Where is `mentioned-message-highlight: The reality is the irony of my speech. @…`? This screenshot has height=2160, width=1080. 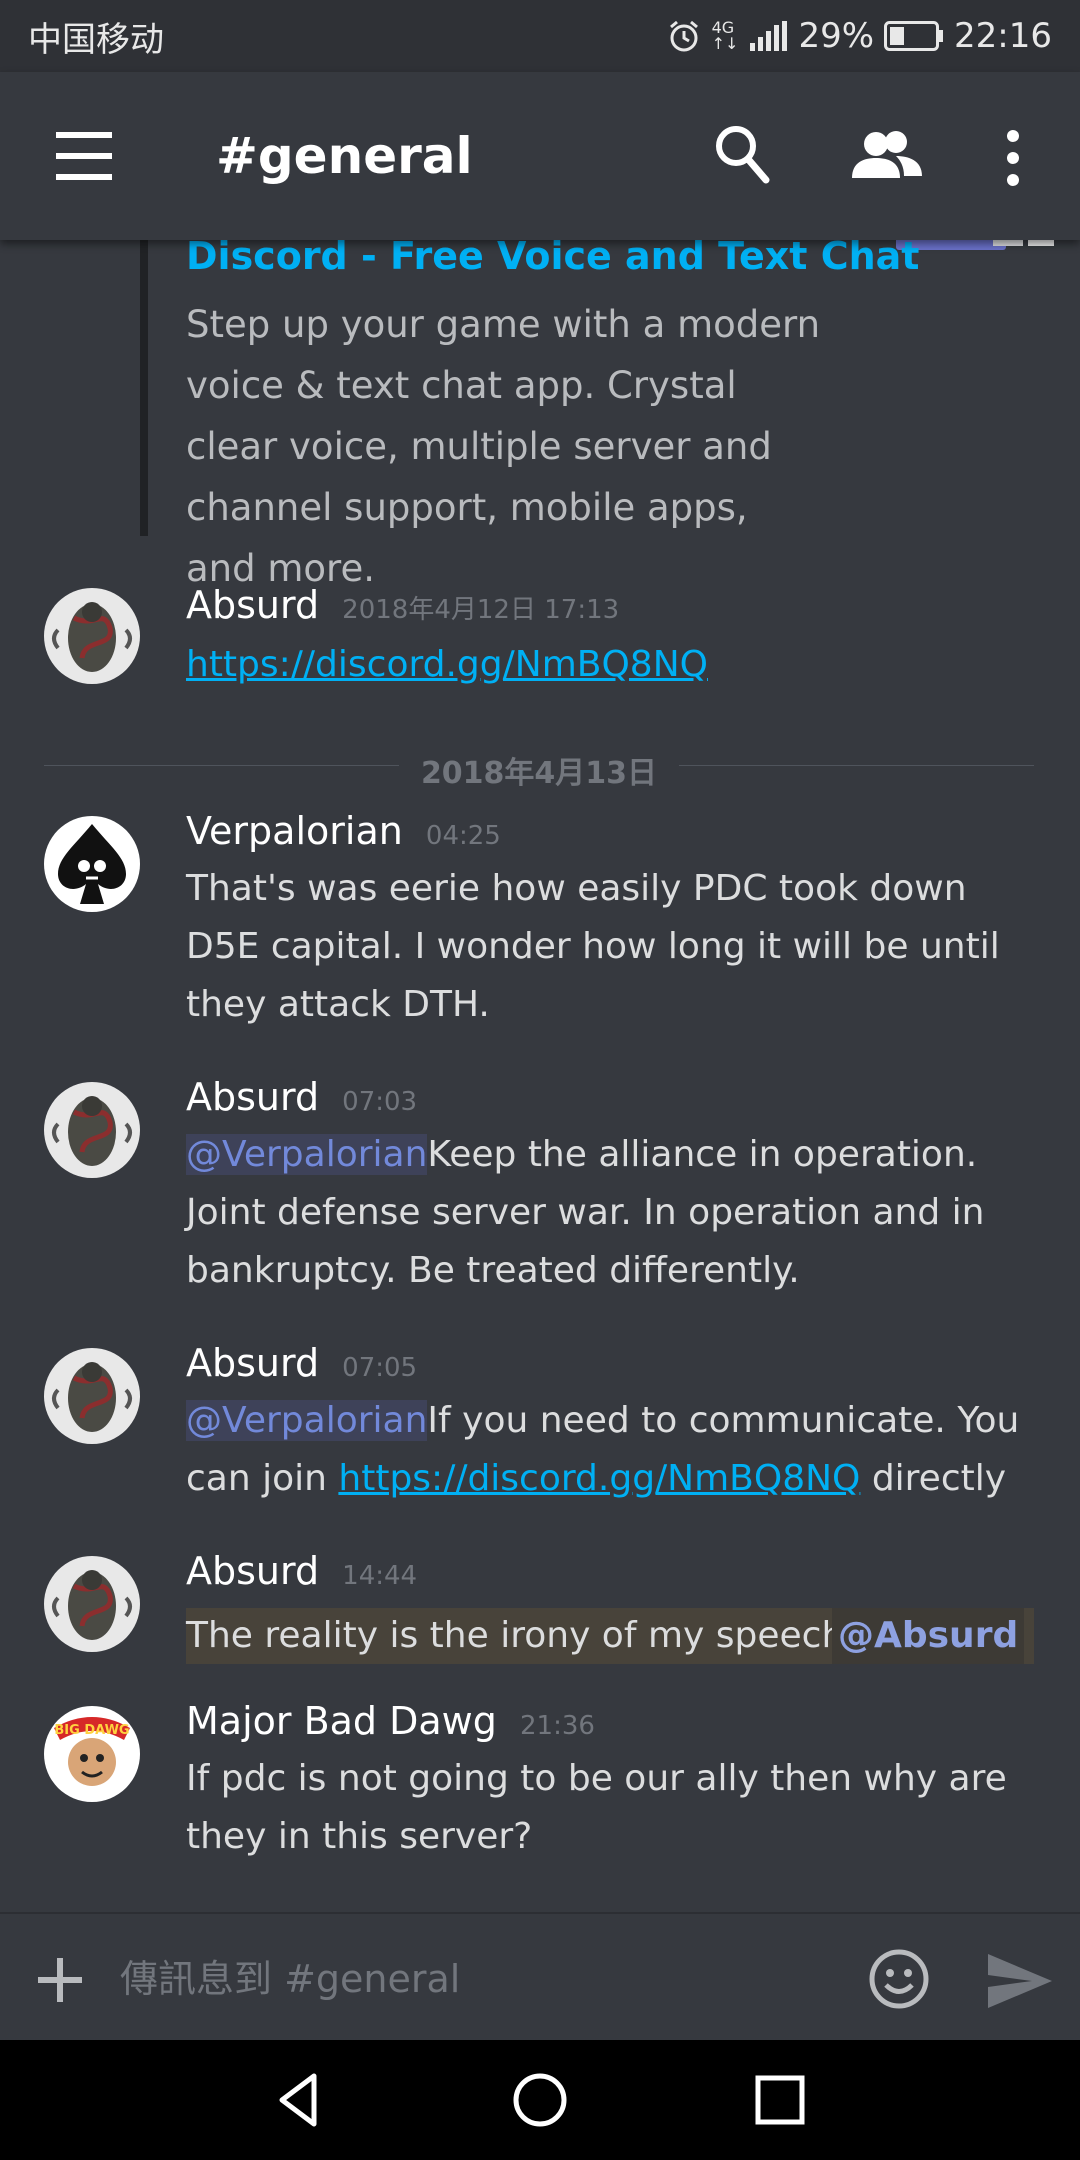 mentioned-message-highlight: The reality is the irony of my speech. @… is located at coordinates (610, 1636).